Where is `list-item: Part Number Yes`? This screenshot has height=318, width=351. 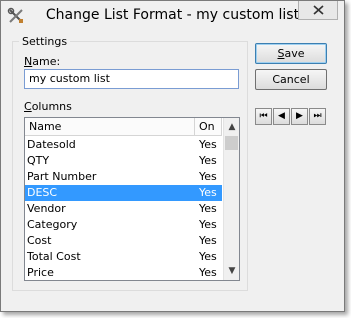
list-item: Part Number Yes is located at coordinates (123, 177).